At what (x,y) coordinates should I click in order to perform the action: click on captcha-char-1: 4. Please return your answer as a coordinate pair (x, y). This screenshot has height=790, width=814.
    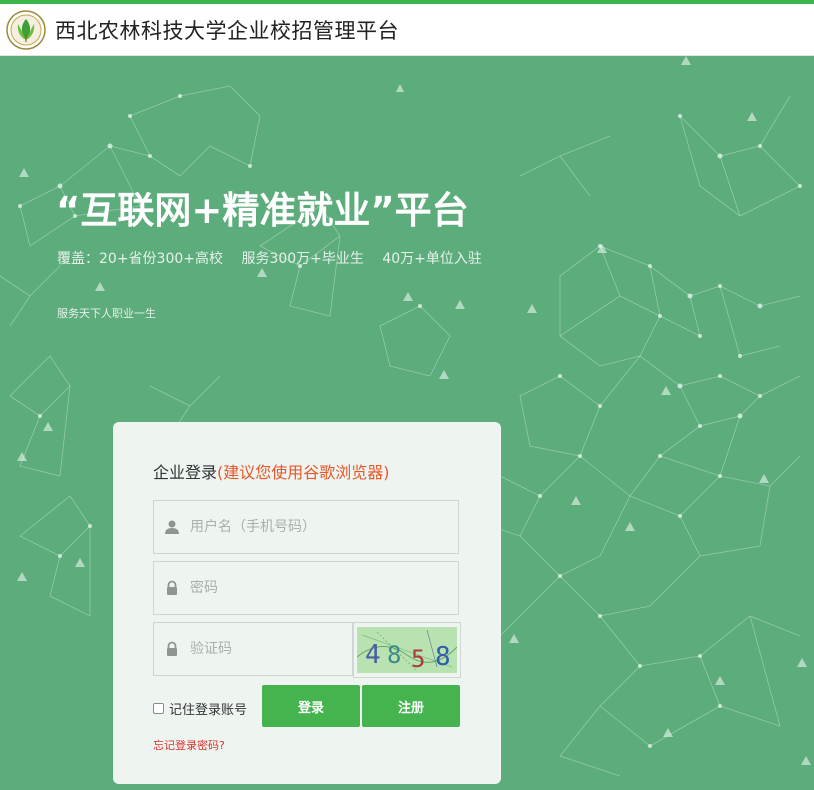
    Looking at the image, I should click on (373, 655).